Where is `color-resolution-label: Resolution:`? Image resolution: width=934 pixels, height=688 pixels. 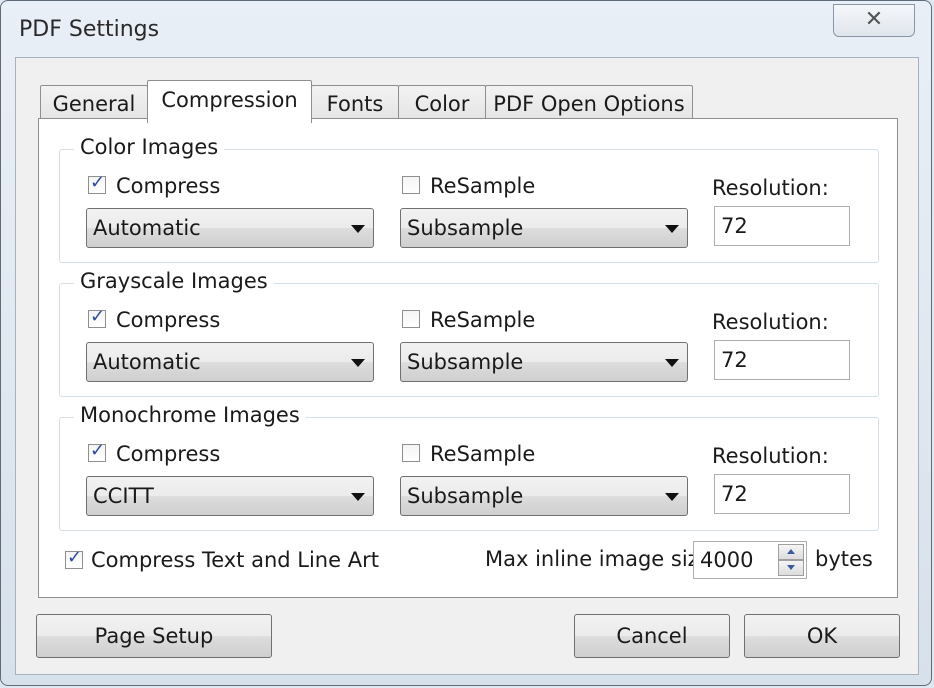
color-resolution-label: Resolution: is located at coordinates (770, 188).